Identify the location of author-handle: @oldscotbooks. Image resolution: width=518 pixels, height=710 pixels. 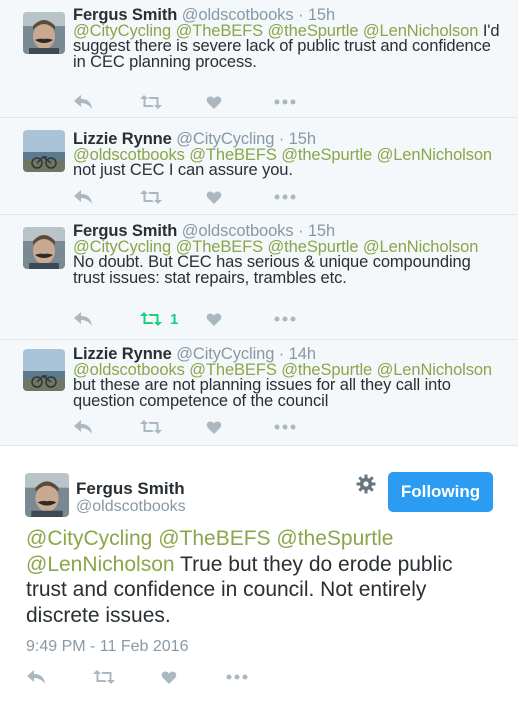
(131, 507).